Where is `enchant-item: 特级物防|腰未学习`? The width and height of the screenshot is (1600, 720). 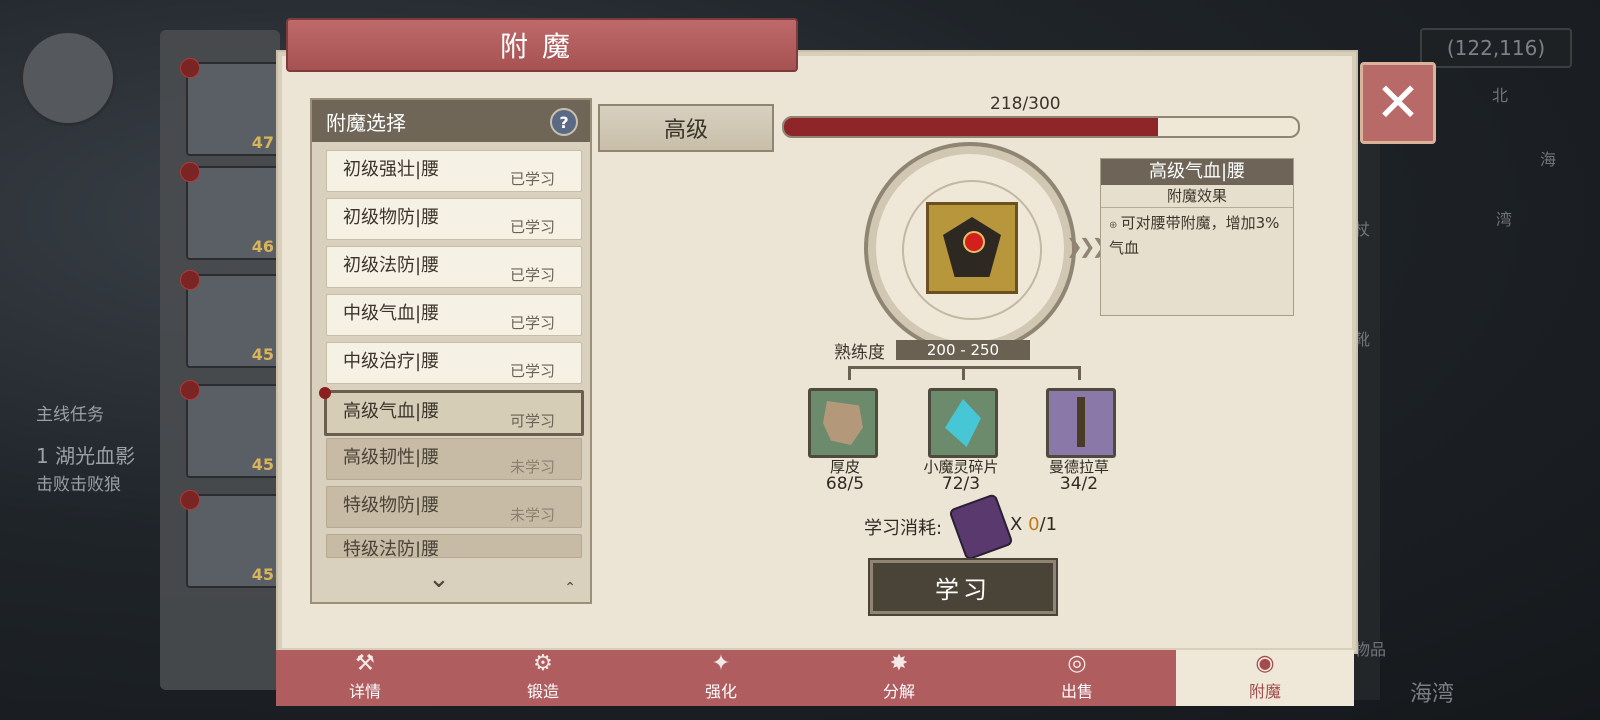
enchant-item: 特级物防|腰未学习 is located at coordinates (454, 507).